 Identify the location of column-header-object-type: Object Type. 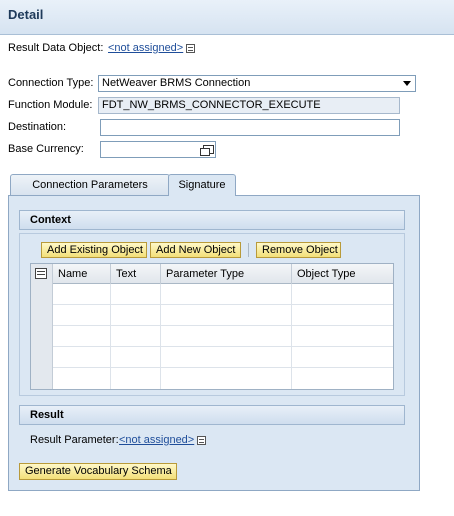
(342, 274).